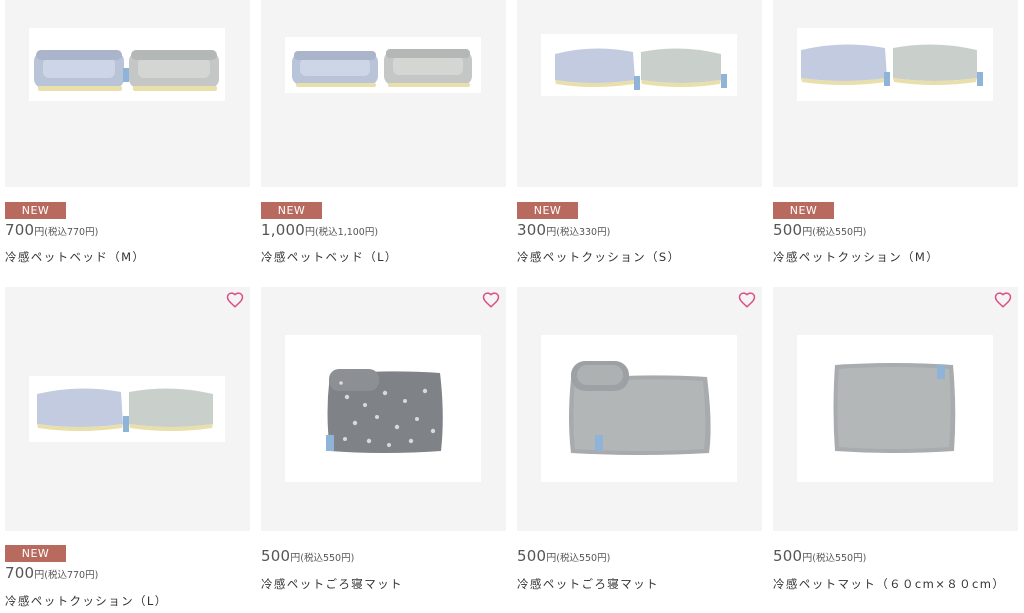 This screenshot has height=613, width=1024. I want to click on product-price: 1,000円(税込1,100円), so click(319, 229).